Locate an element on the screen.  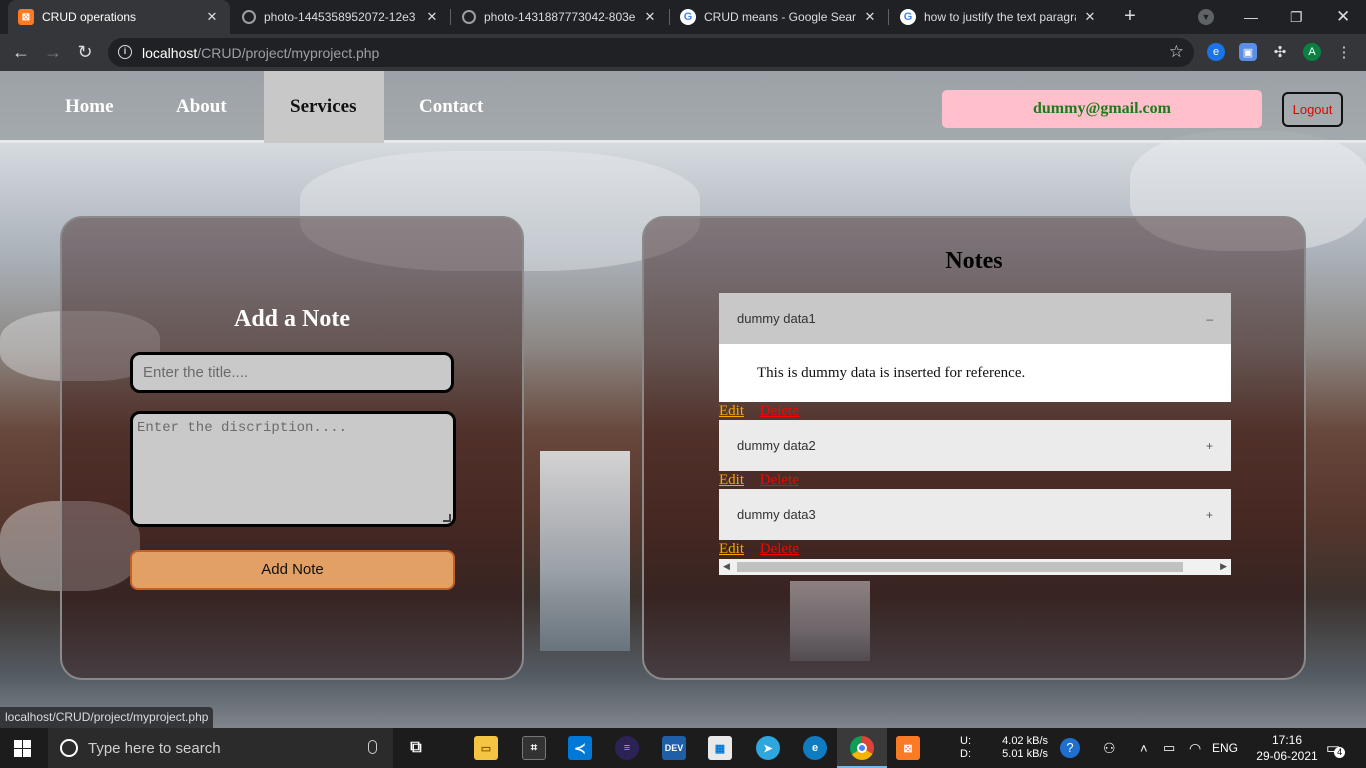
tab-photo-1: photo-1445358952072-12e3 ✕ is located at coordinates (341, 17).